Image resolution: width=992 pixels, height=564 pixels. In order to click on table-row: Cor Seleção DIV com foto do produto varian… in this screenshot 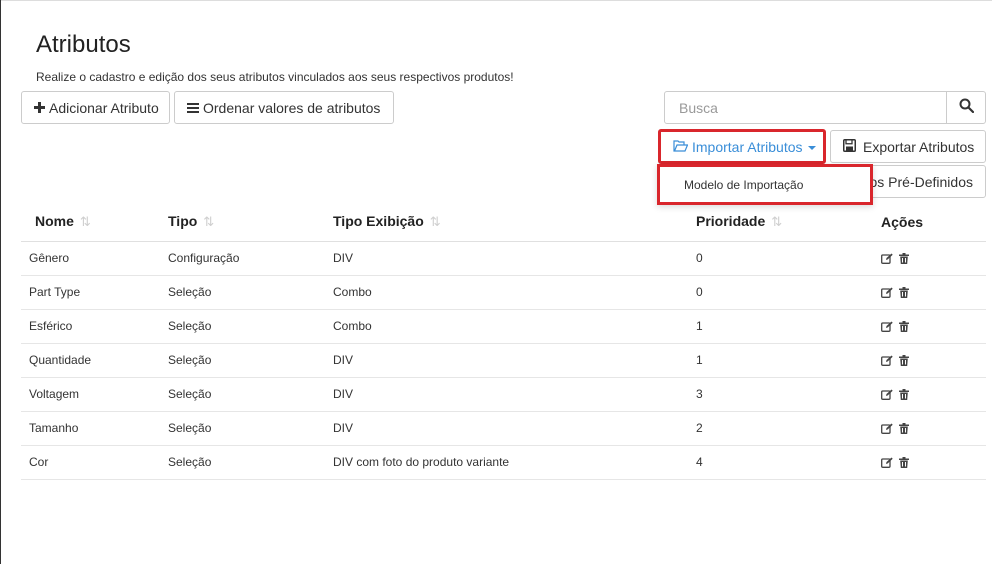, I will do `click(503, 462)`.